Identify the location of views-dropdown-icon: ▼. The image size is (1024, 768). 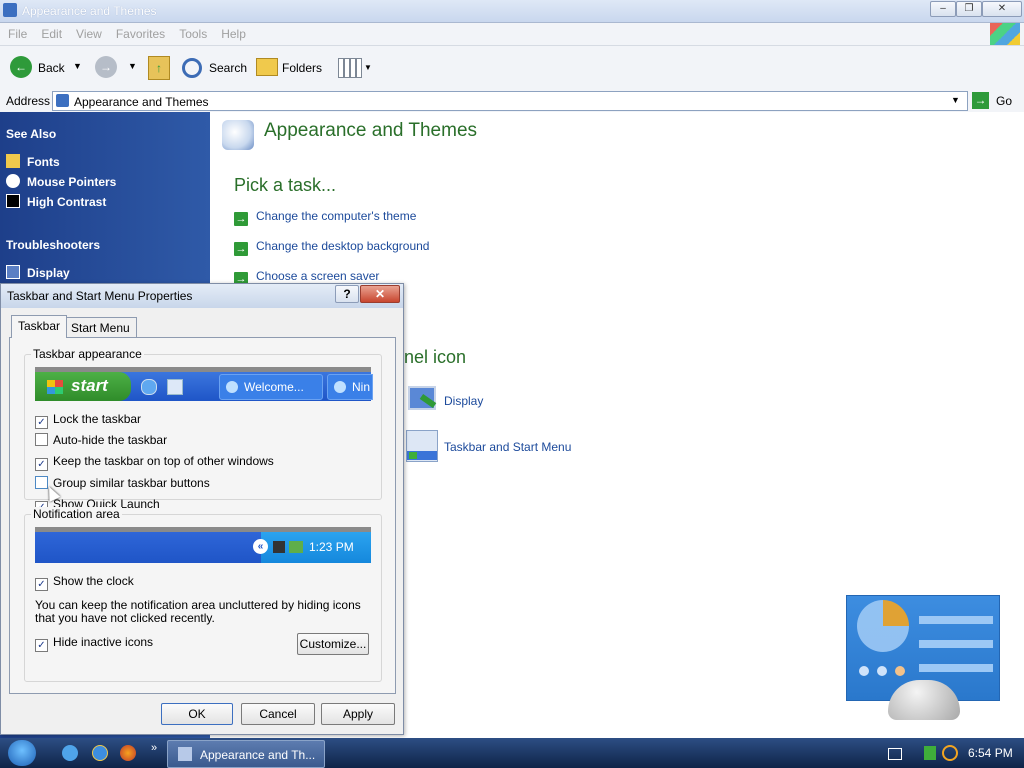
(368, 67).